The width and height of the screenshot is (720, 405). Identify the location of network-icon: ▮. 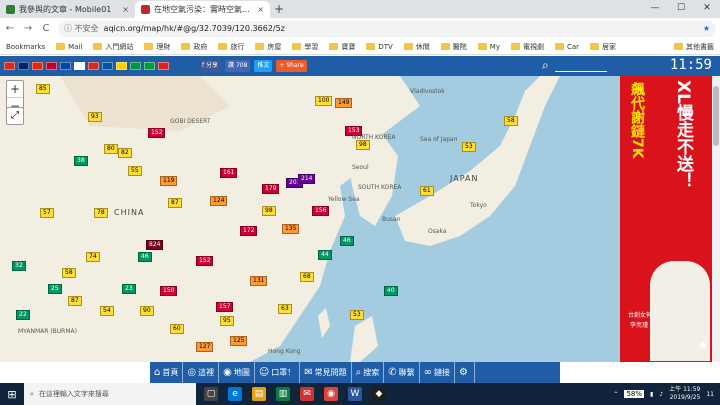
(651, 394).